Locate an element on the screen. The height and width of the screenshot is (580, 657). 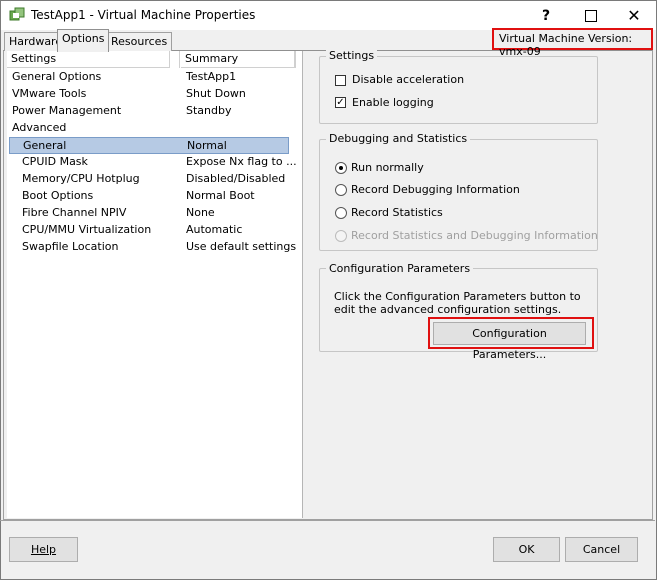
column-header-separator is located at coordinates (176, 59).